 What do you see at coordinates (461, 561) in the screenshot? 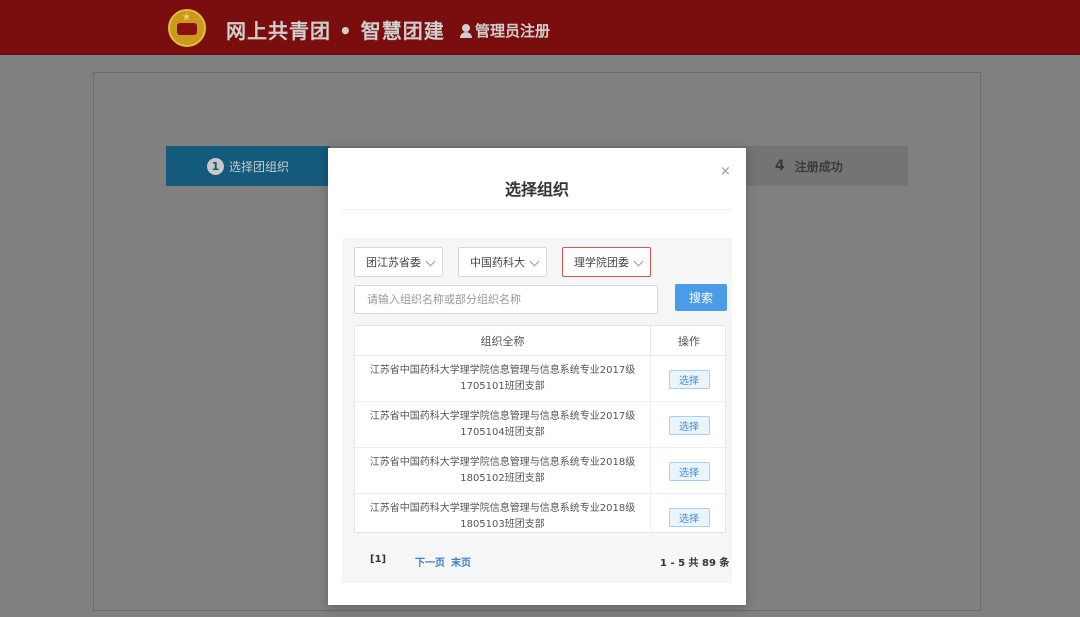
I see `pagination-last-link: 末页` at bounding box center [461, 561].